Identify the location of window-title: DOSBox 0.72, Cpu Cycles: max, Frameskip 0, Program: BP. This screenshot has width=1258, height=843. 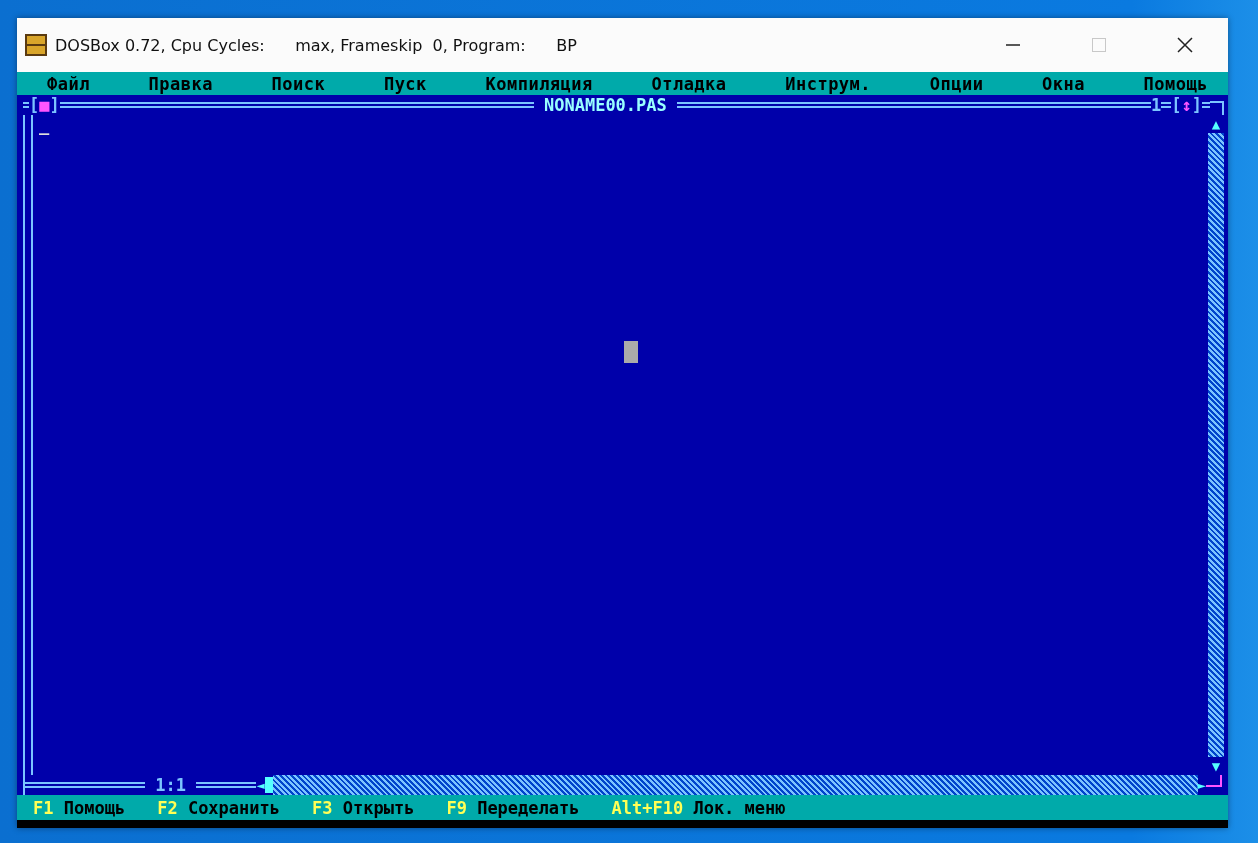
(316, 45).